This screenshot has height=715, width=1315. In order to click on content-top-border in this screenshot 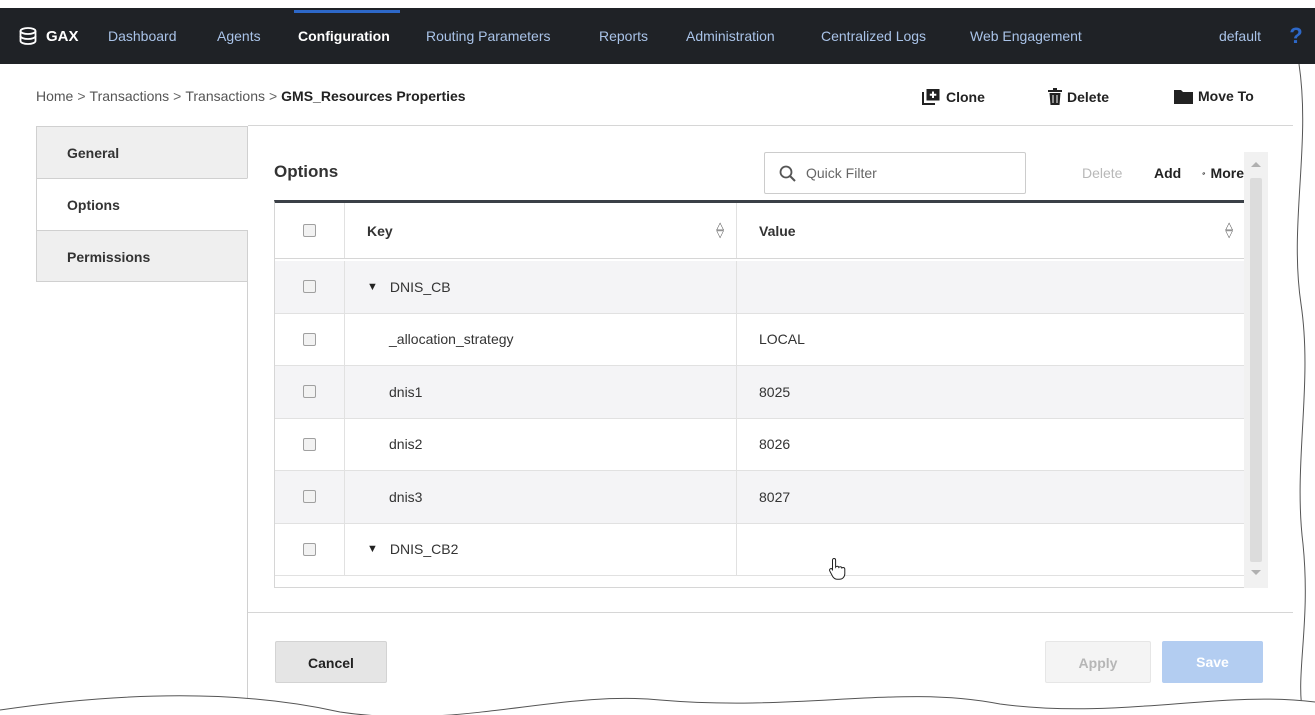, I will do `click(770, 125)`.